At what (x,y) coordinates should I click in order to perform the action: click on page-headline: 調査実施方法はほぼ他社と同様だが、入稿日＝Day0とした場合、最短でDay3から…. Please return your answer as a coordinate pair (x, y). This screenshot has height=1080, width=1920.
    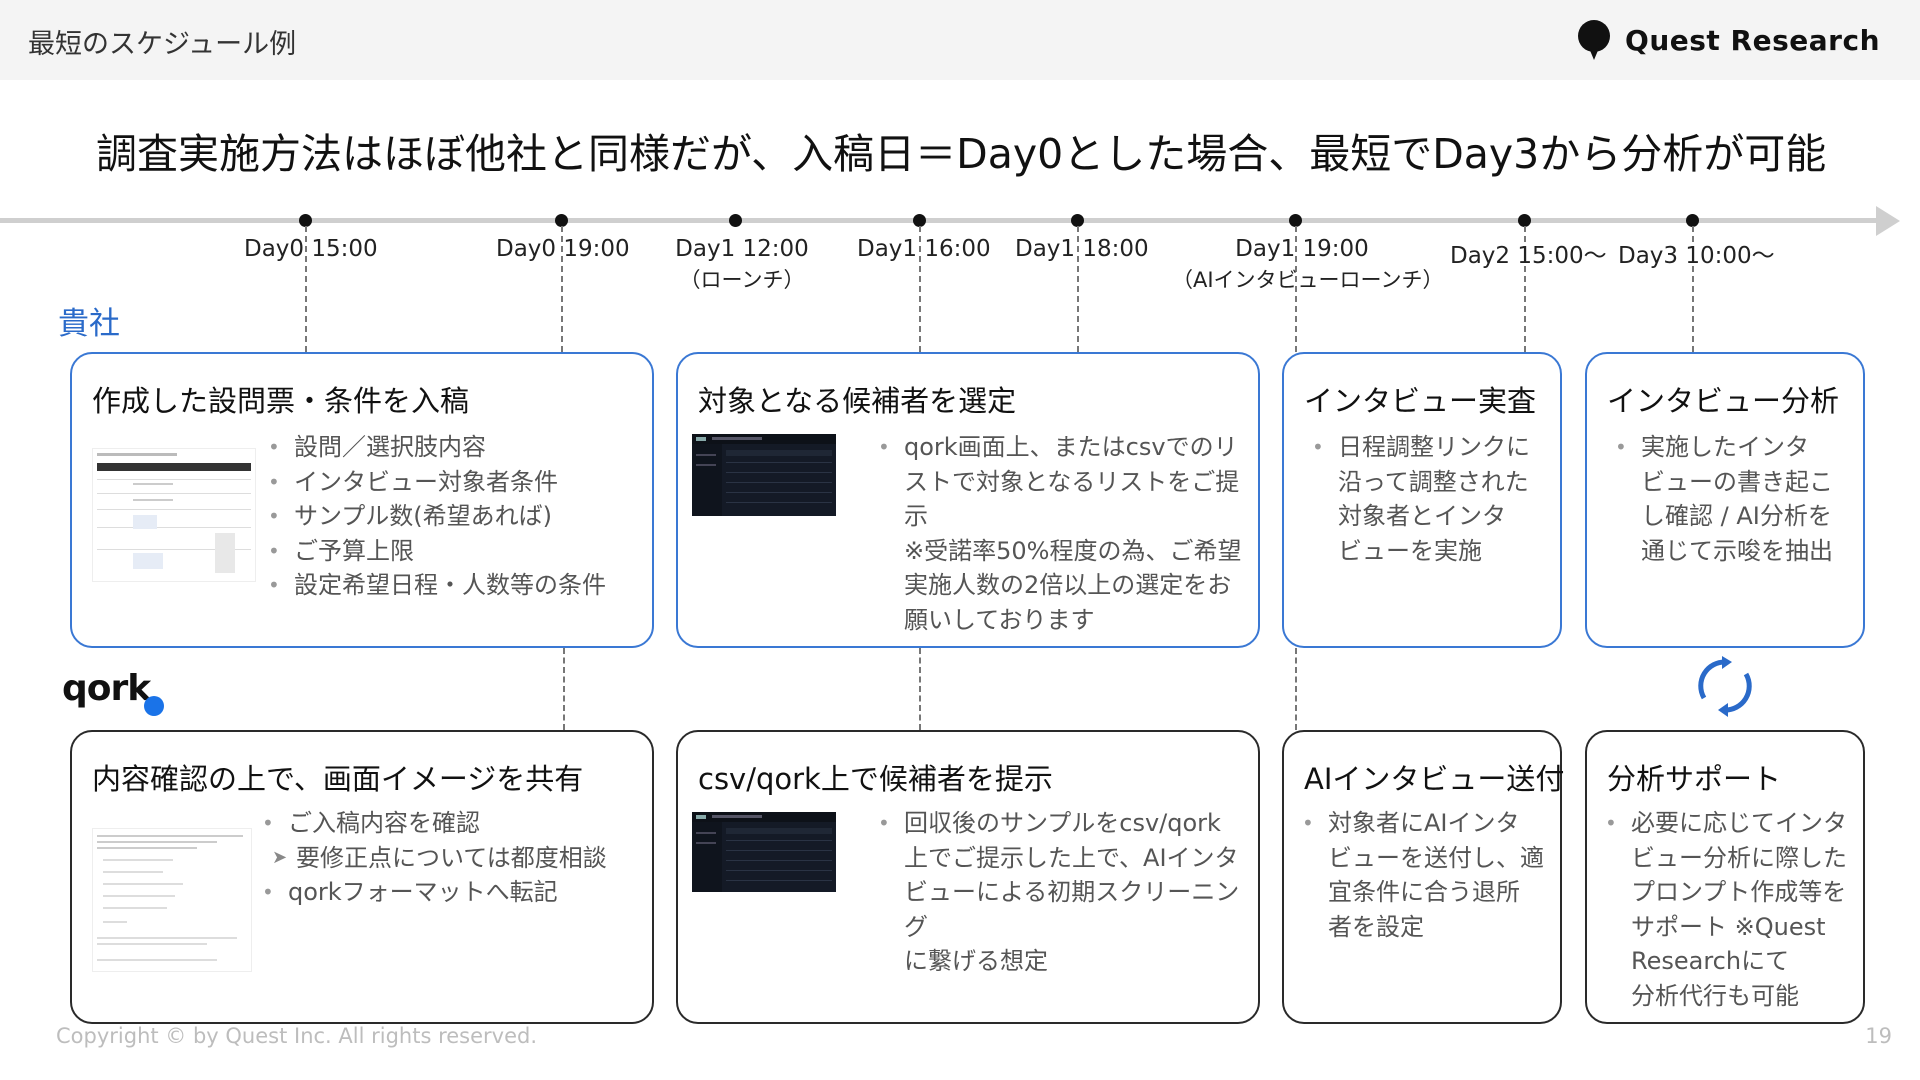
    Looking at the image, I should click on (961, 154).